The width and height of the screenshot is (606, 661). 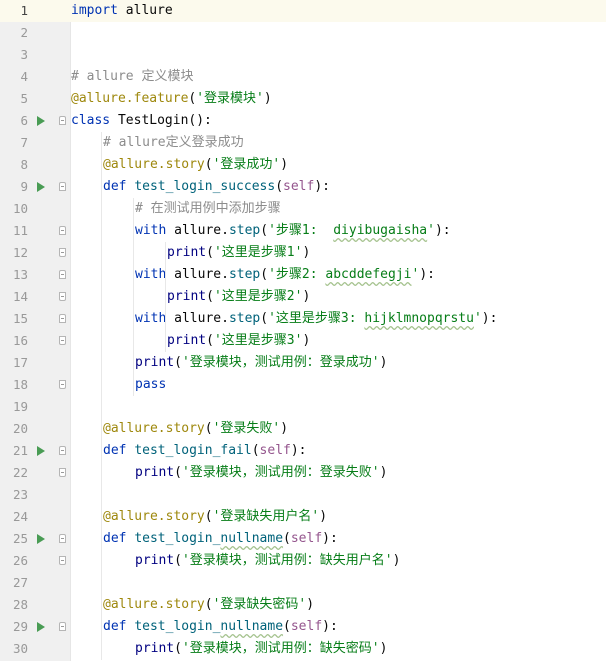 What do you see at coordinates (205, 451) in the screenshot?
I see `code-text: def test_login_fail(self):` at bounding box center [205, 451].